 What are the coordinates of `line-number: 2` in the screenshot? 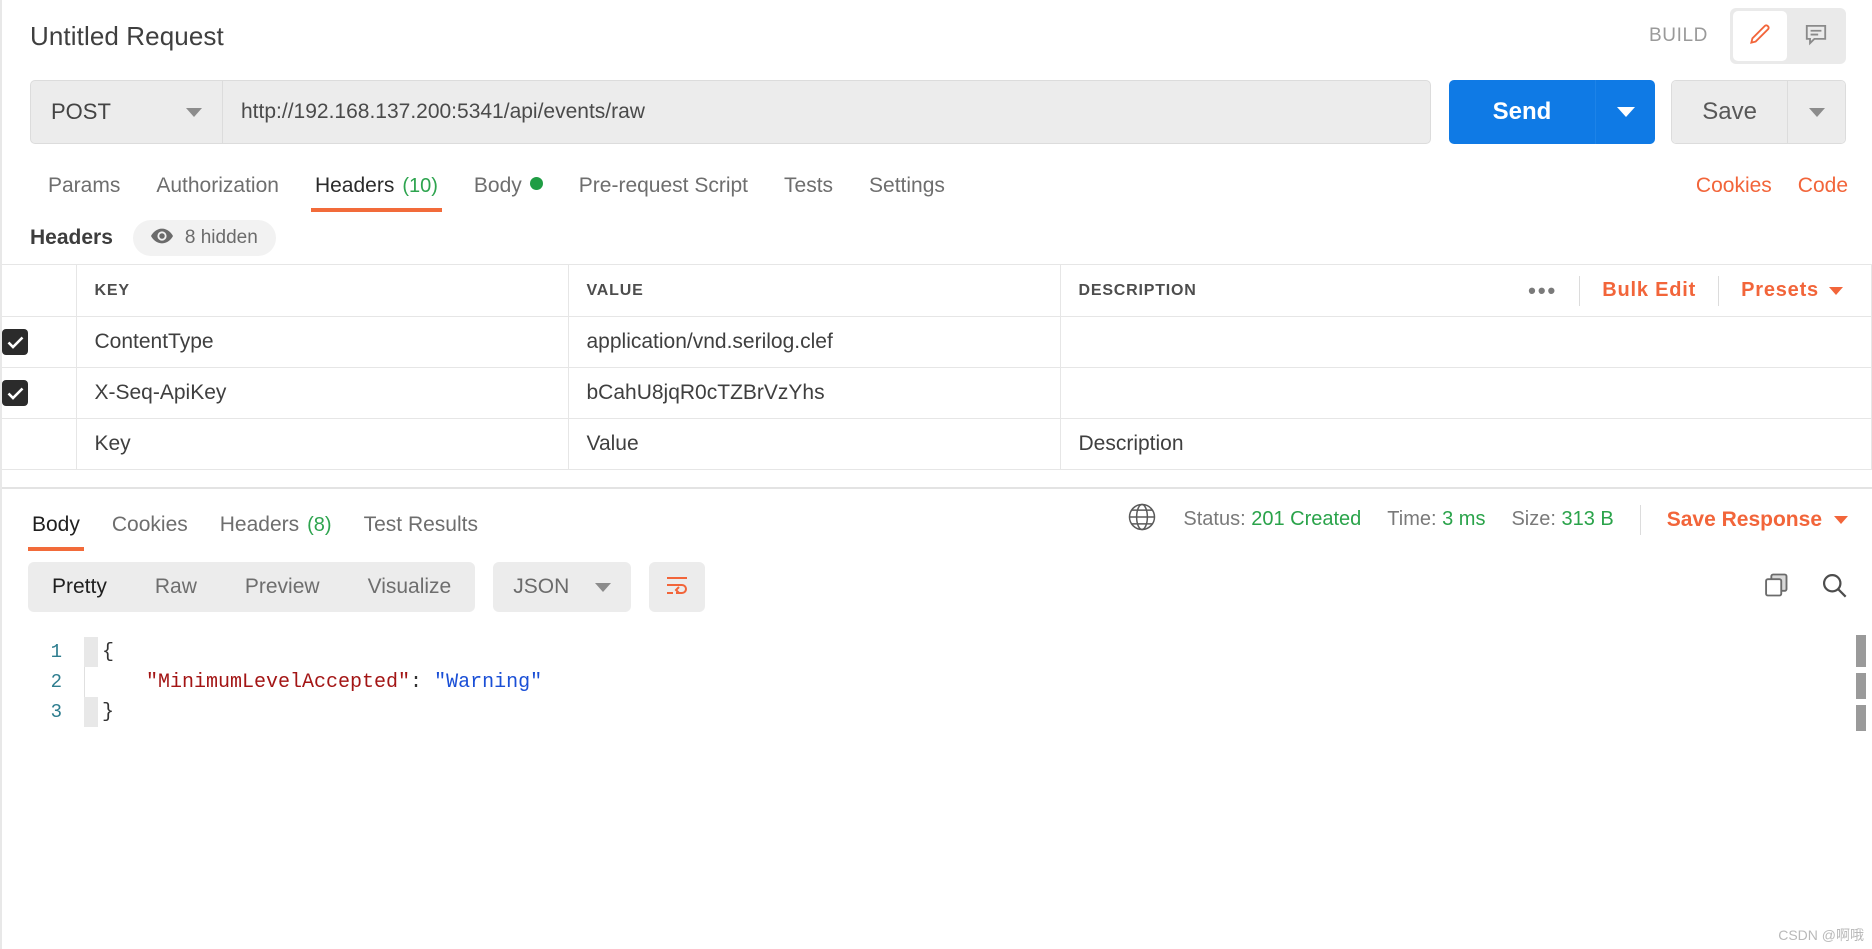 It's located at (56, 682).